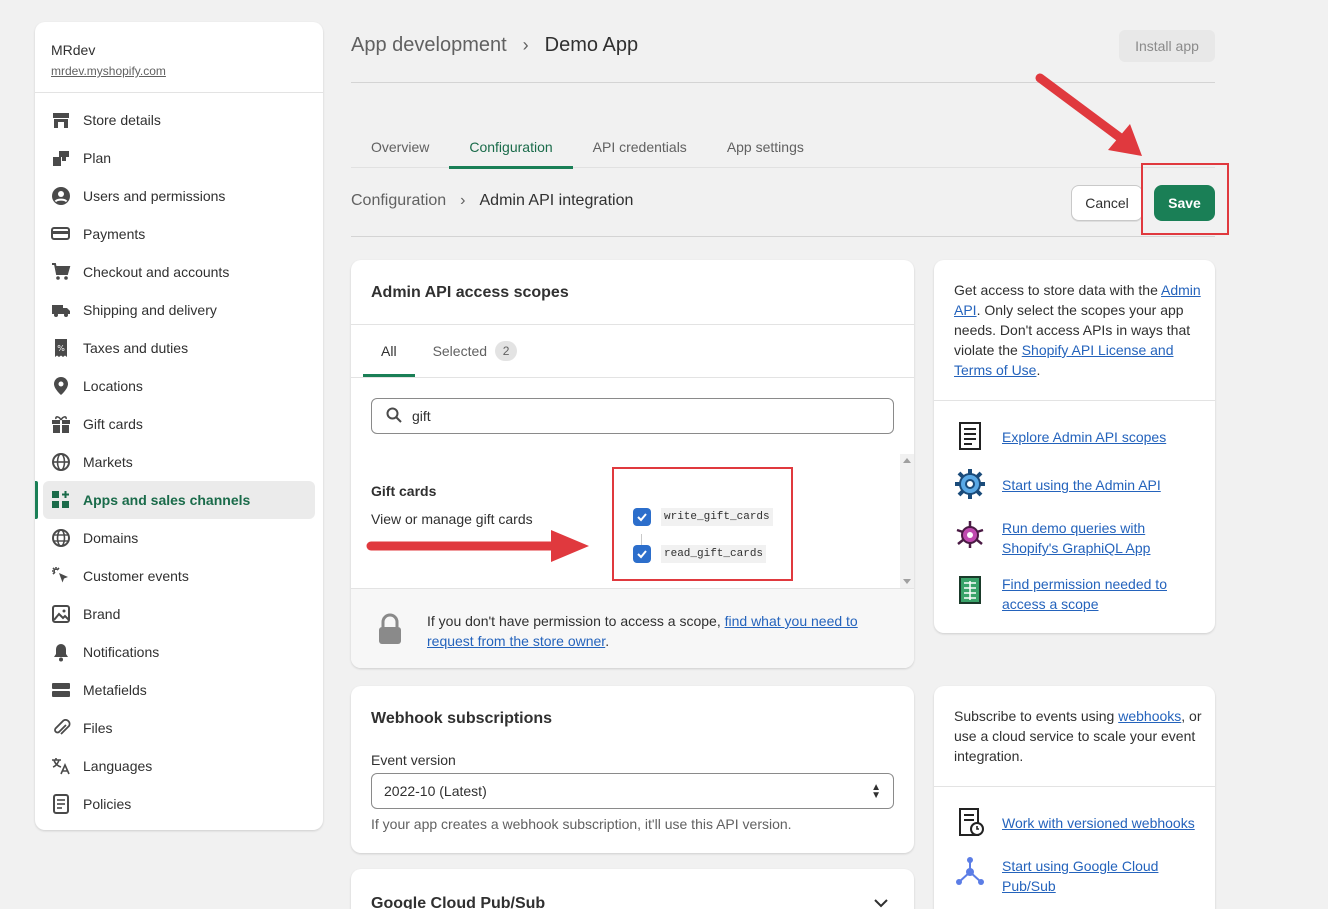 The image size is (1328, 909). What do you see at coordinates (179, 310) in the screenshot?
I see `sidebar-item-shipping: Shipping and delivery` at bounding box center [179, 310].